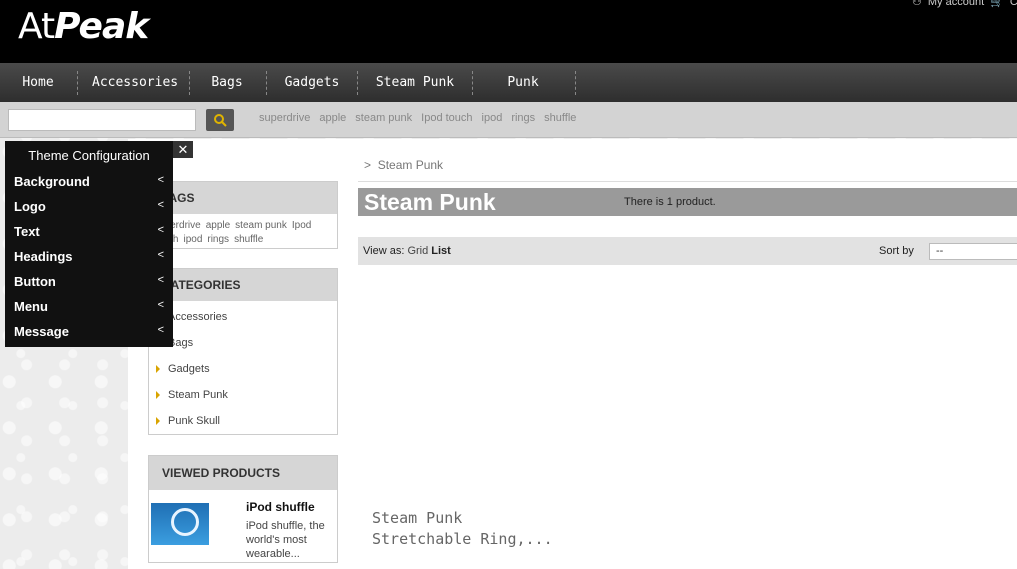 This screenshot has width=1017, height=569. What do you see at coordinates (41, 331) in the screenshot?
I see `theme-option-label: Message` at bounding box center [41, 331].